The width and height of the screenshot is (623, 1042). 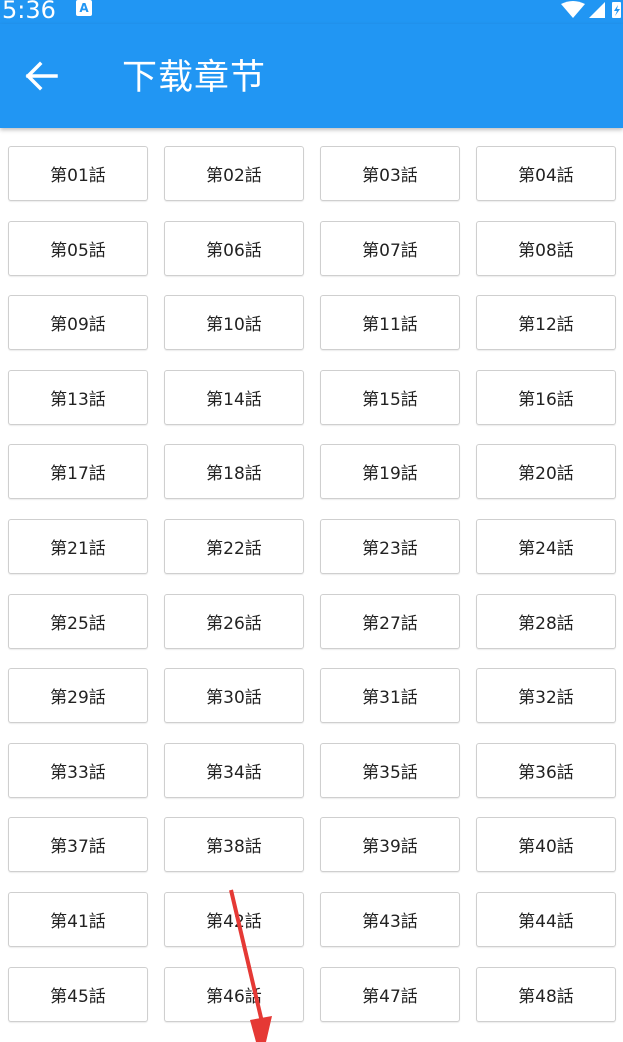 I want to click on chapter-button: 第02話, so click(x=234, y=173).